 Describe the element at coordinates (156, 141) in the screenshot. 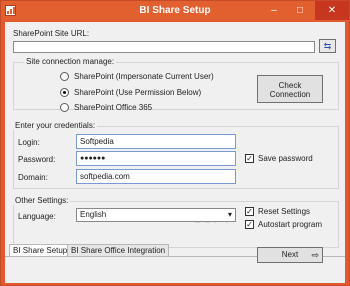

I see `login-input: Softpedia` at that location.